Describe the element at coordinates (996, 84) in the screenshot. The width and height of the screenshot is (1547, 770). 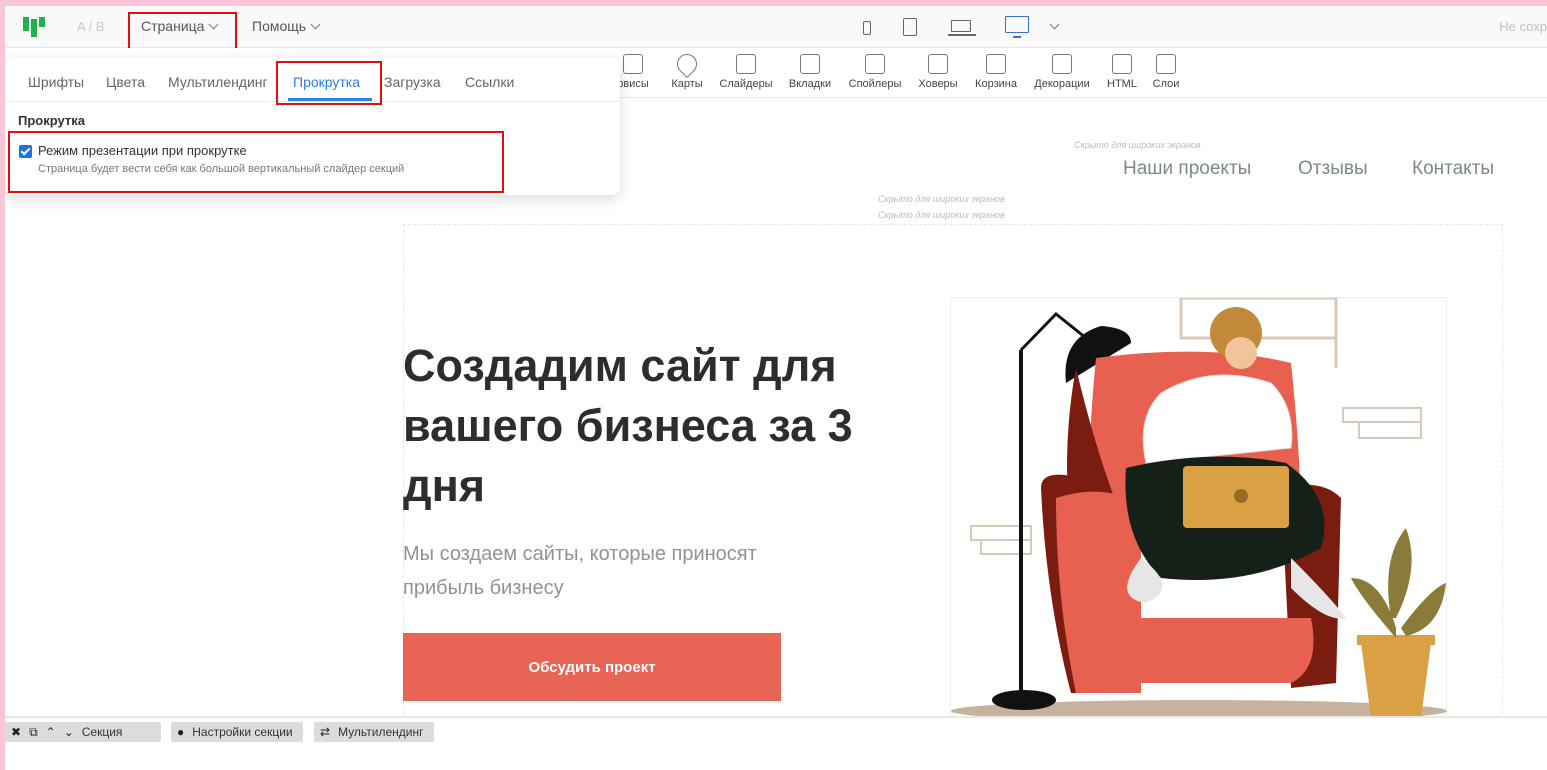
I see `tool-label: Корзина` at that location.